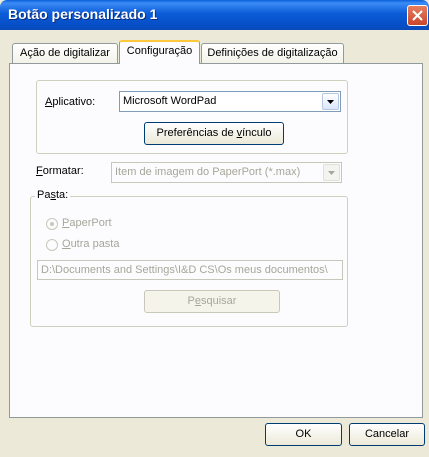 The image size is (429, 457). What do you see at coordinates (214, 133) in the screenshot?
I see `link-preferences-button: Preferências de vínculo` at bounding box center [214, 133].